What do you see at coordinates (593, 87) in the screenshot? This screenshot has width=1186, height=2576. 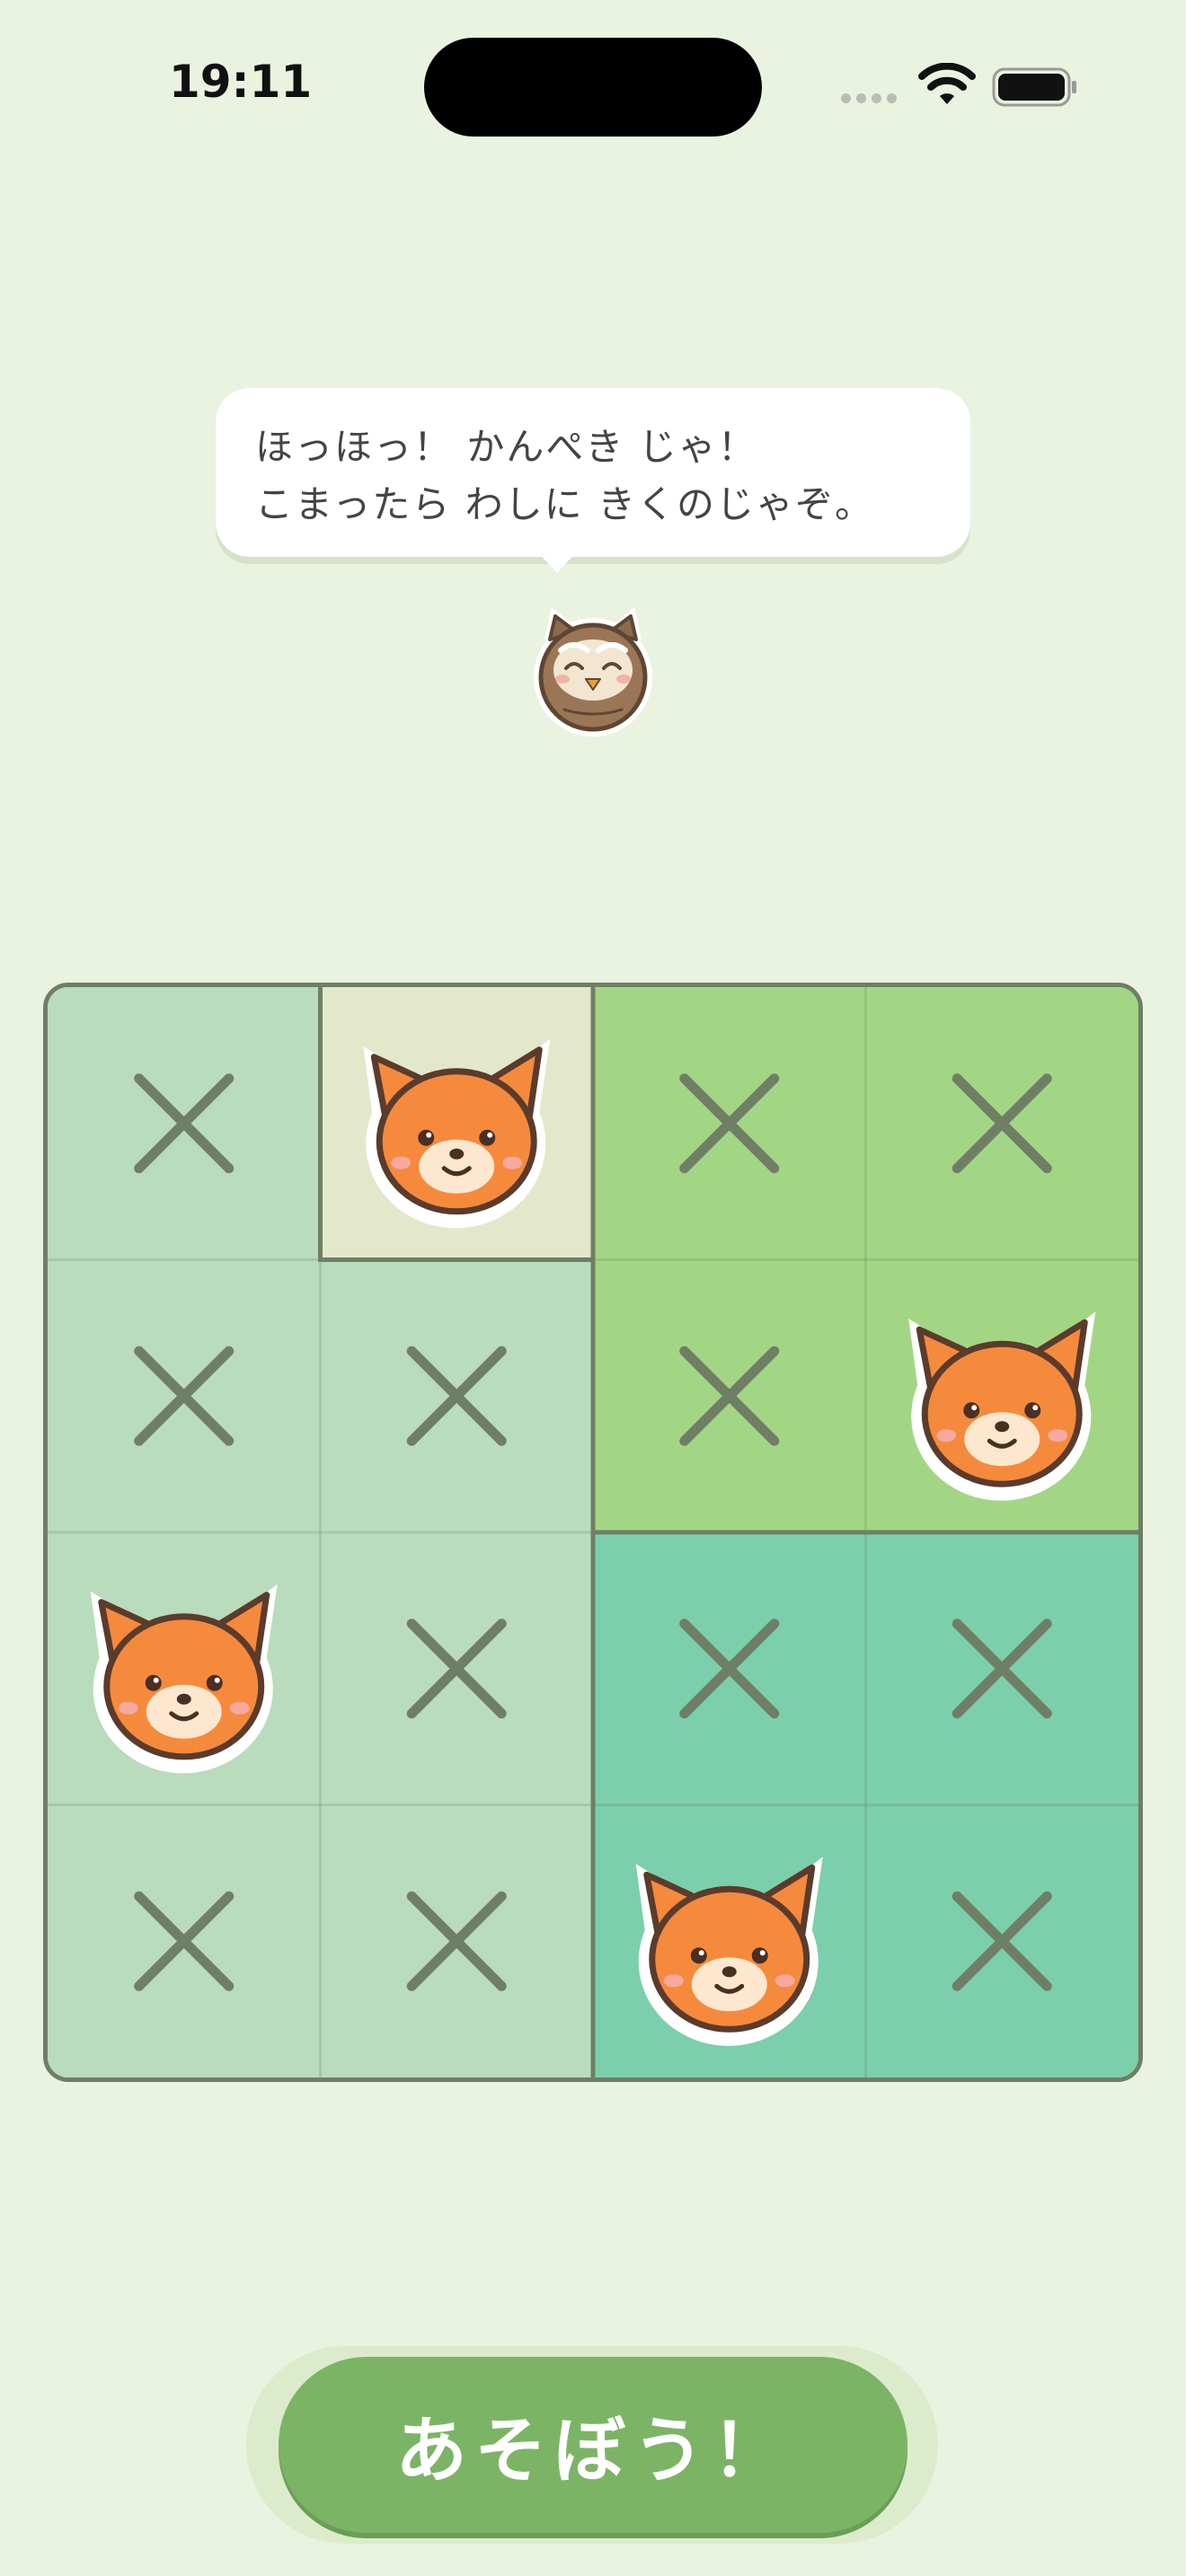 I see `dynamic-island` at bounding box center [593, 87].